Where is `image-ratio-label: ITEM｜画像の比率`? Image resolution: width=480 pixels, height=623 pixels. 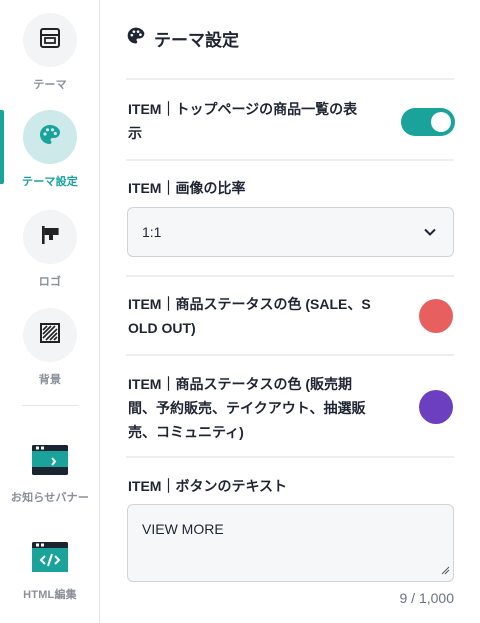
image-ratio-label: ITEM｜画像の比率 is located at coordinates (187, 188).